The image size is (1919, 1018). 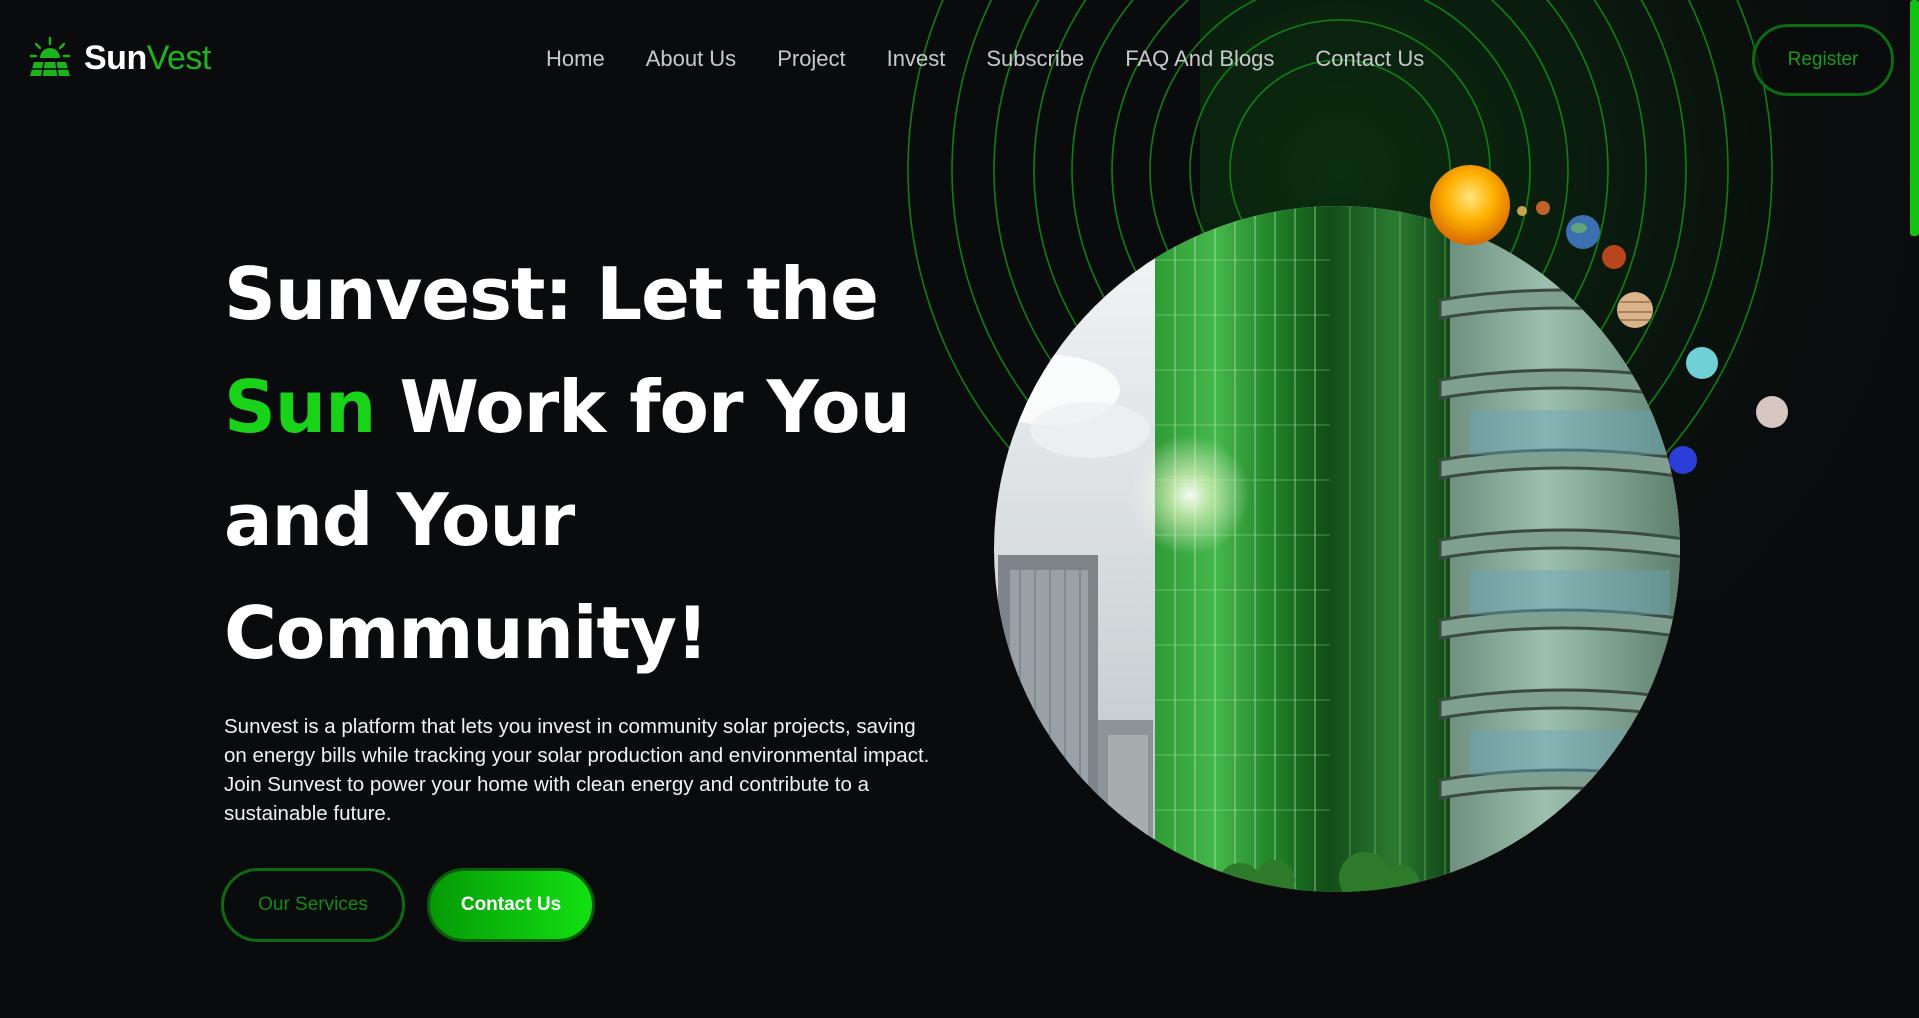 What do you see at coordinates (1199, 59) in the screenshot?
I see `nav-item-faq-and-blogs: FAQ And Blogs` at bounding box center [1199, 59].